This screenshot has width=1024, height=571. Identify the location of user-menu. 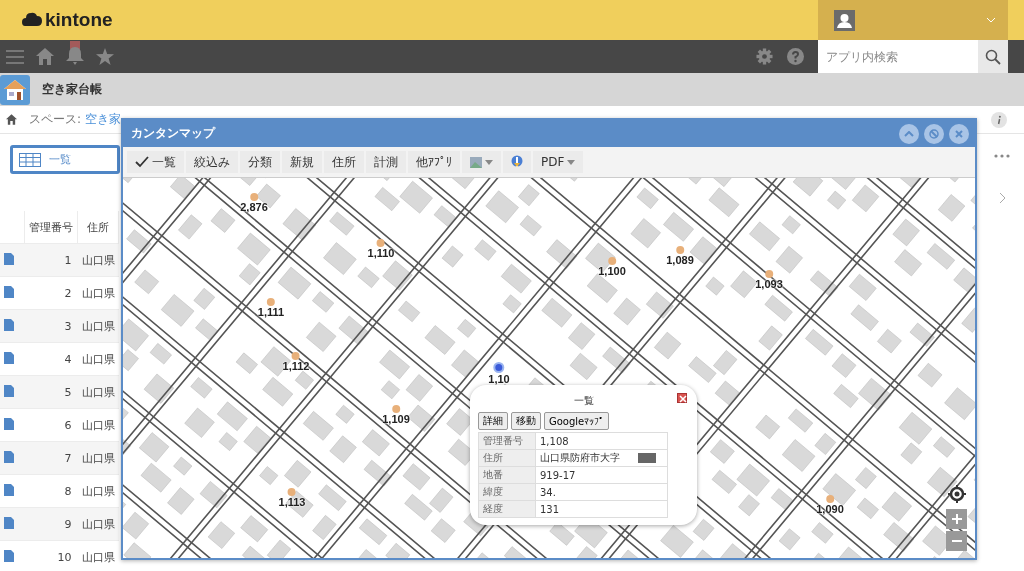
(913, 20).